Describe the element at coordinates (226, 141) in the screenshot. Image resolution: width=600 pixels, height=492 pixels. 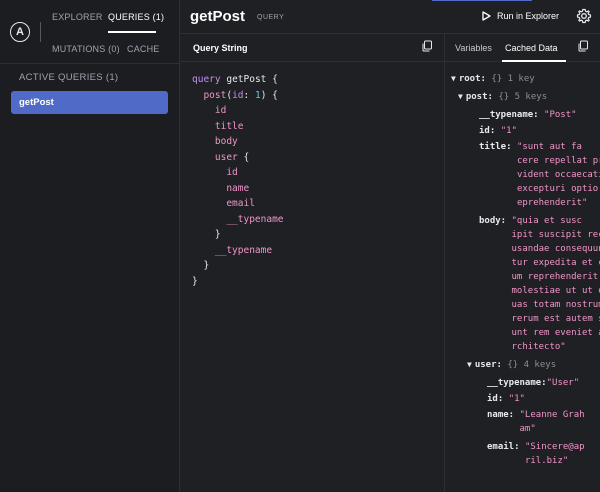
I see `code-field: body` at that location.